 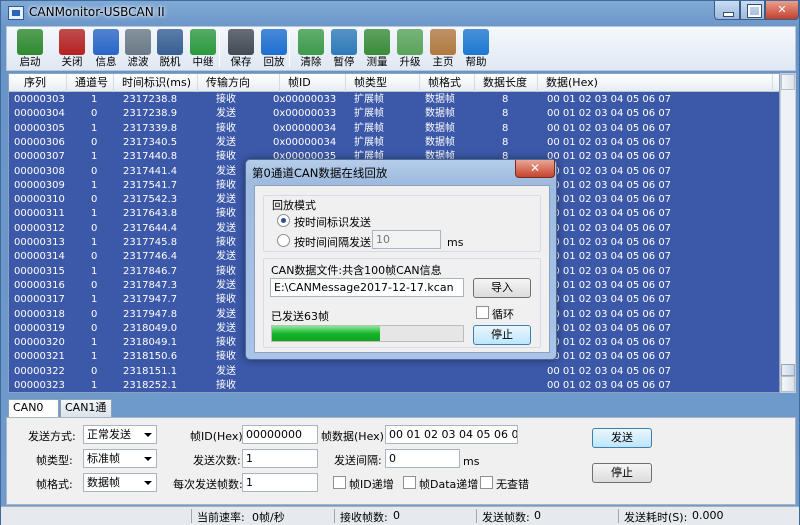 What do you see at coordinates (476, 42) in the screenshot?
I see `help-icon` at bounding box center [476, 42].